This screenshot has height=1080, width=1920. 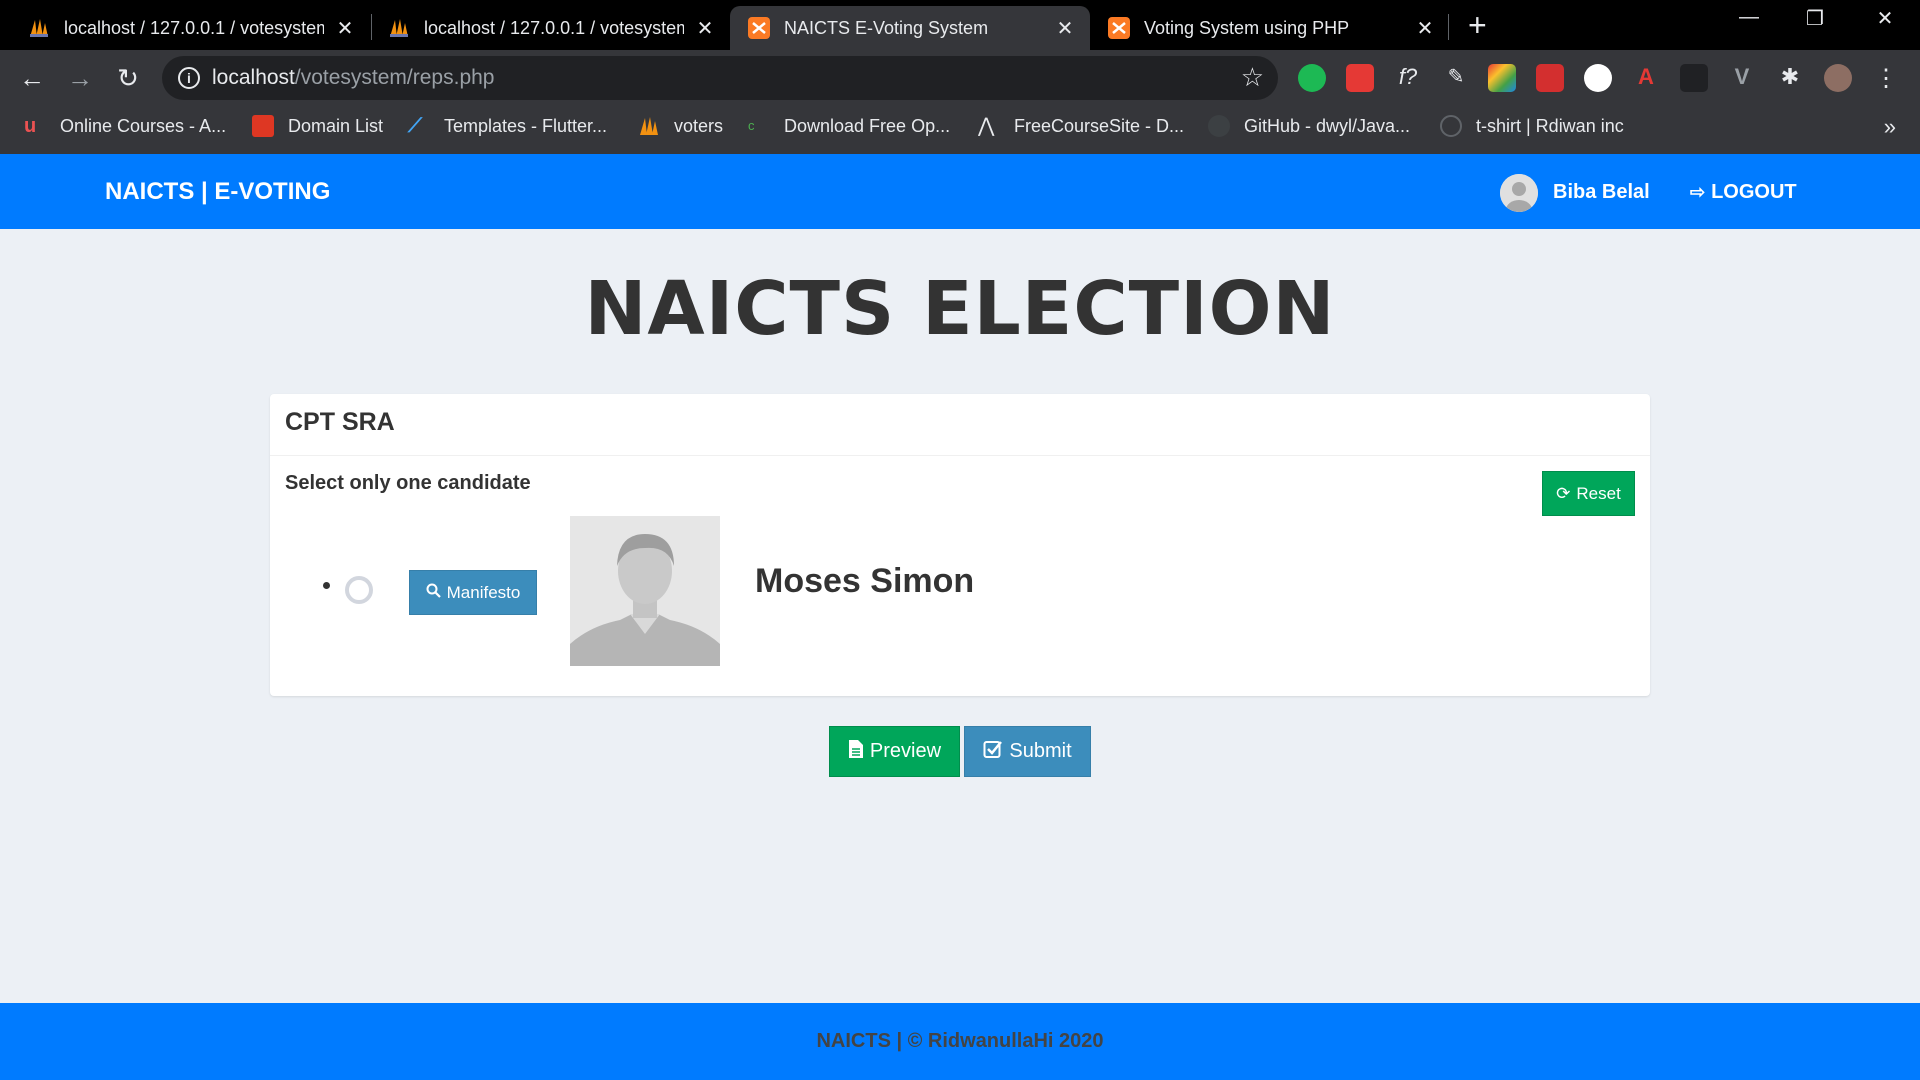 What do you see at coordinates (1040, 751) in the screenshot?
I see `submit-label: Submit` at bounding box center [1040, 751].